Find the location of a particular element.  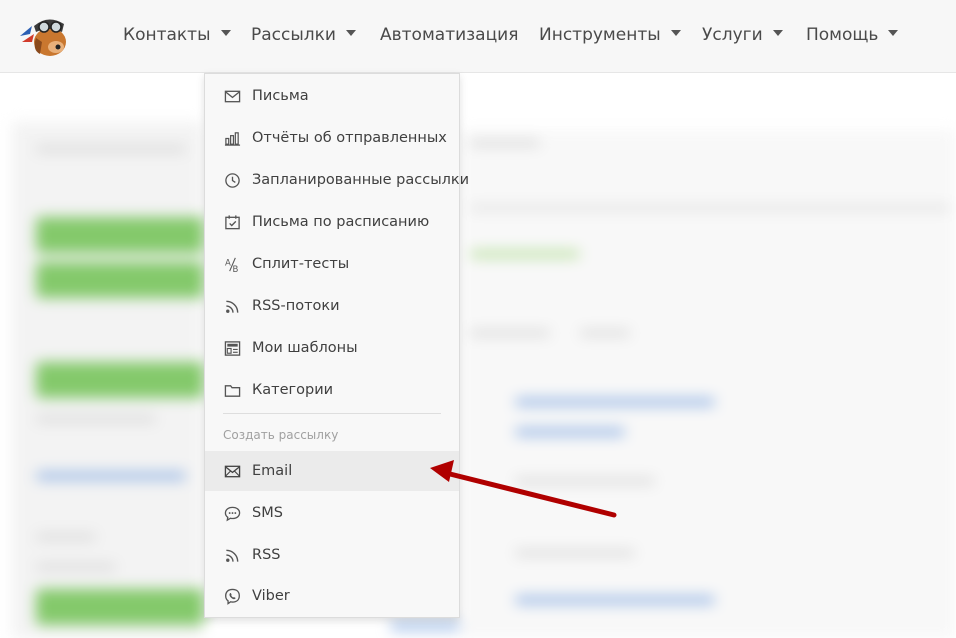

menu-item-label: Email is located at coordinates (272, 471).